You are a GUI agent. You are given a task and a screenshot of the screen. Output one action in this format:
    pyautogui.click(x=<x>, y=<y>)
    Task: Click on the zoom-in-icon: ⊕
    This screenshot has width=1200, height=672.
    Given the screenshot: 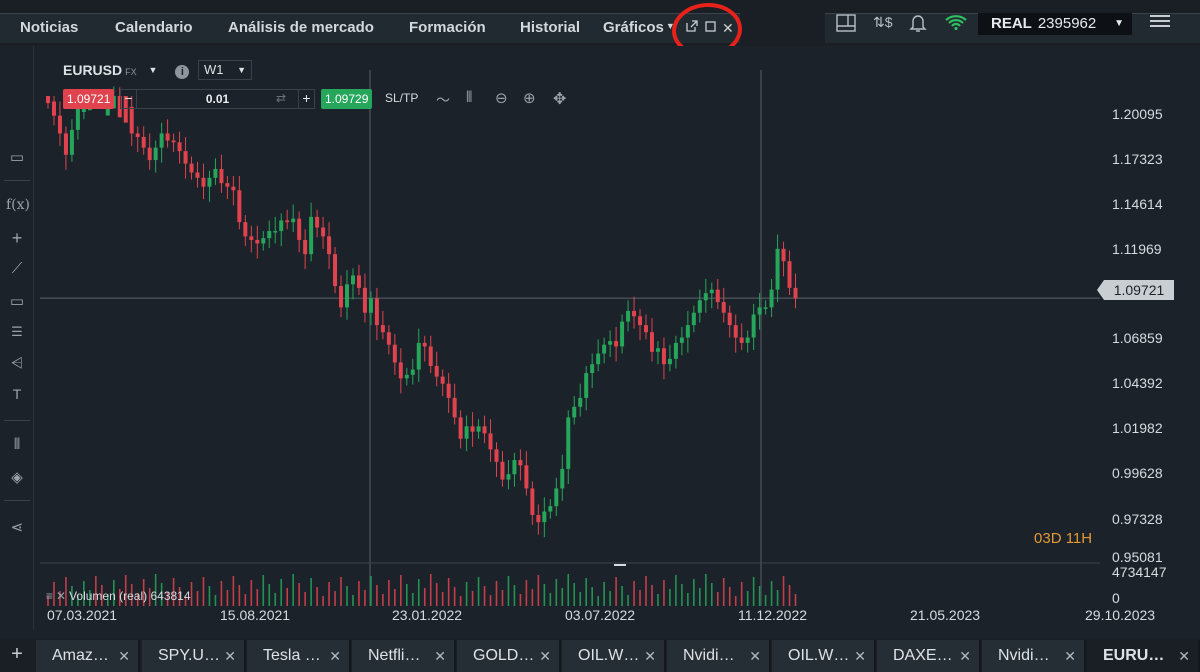 What is the action you would take?
    pyautogui.click(x=529, y=98)
    